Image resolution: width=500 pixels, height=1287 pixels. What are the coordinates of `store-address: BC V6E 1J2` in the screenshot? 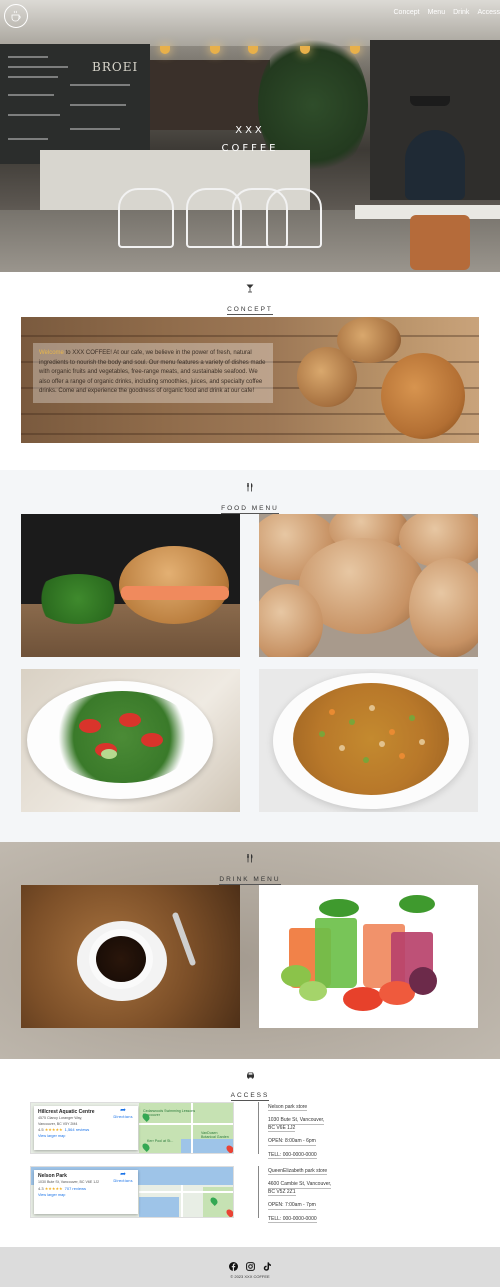 It's located at (282, 1128).